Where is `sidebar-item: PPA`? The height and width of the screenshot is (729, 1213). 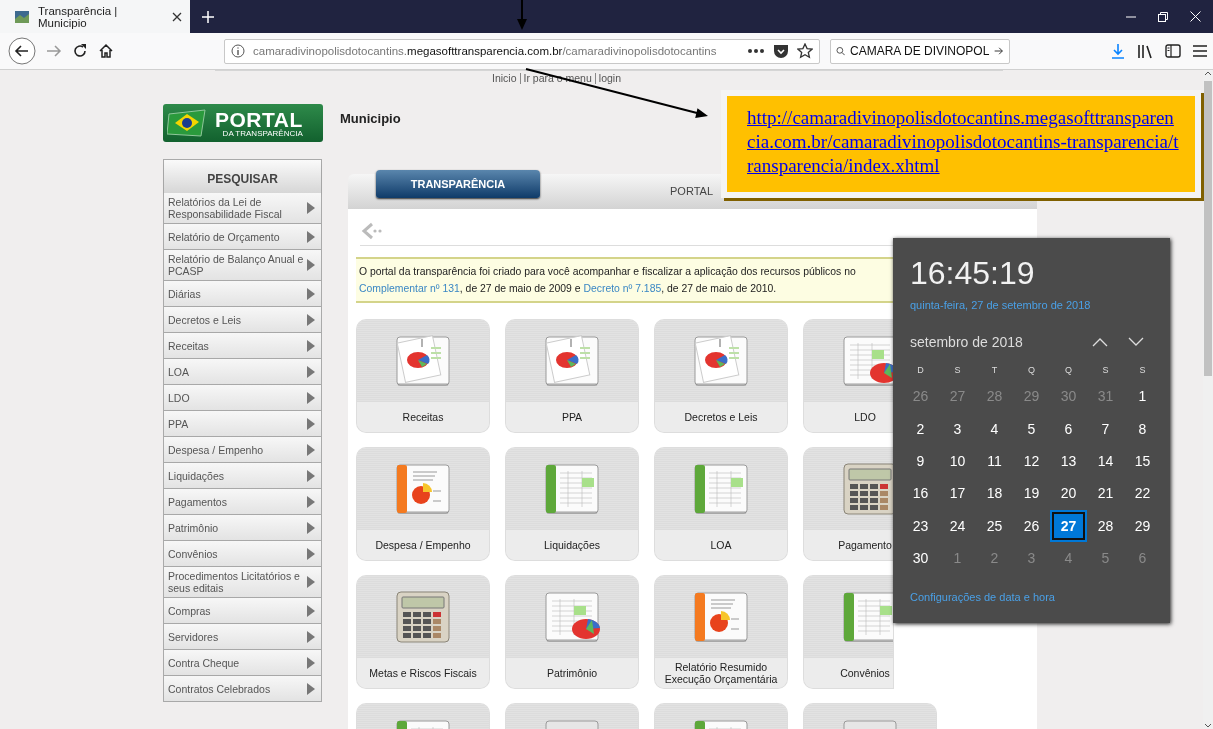 sidebar-item: PPA is located at coordinates (242, 424).